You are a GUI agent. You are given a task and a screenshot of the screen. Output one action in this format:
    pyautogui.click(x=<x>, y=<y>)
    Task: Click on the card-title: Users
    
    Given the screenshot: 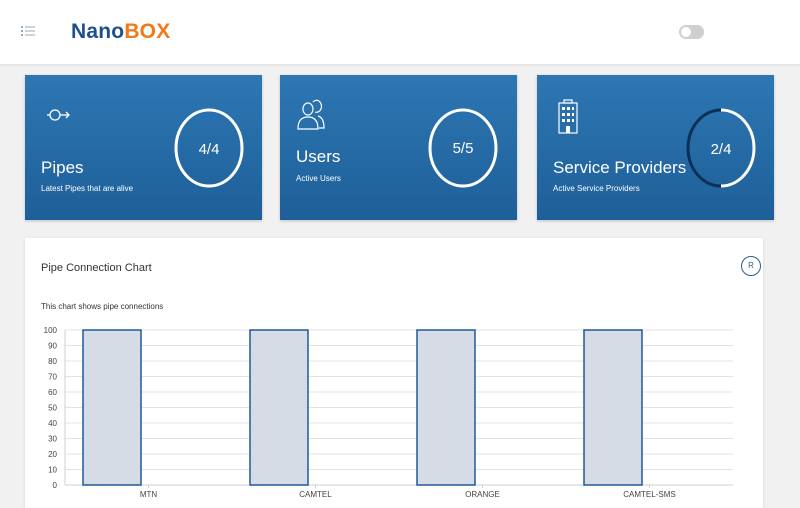 What is the action you would take?
    pyautogui.click(x=318, y=156)
    